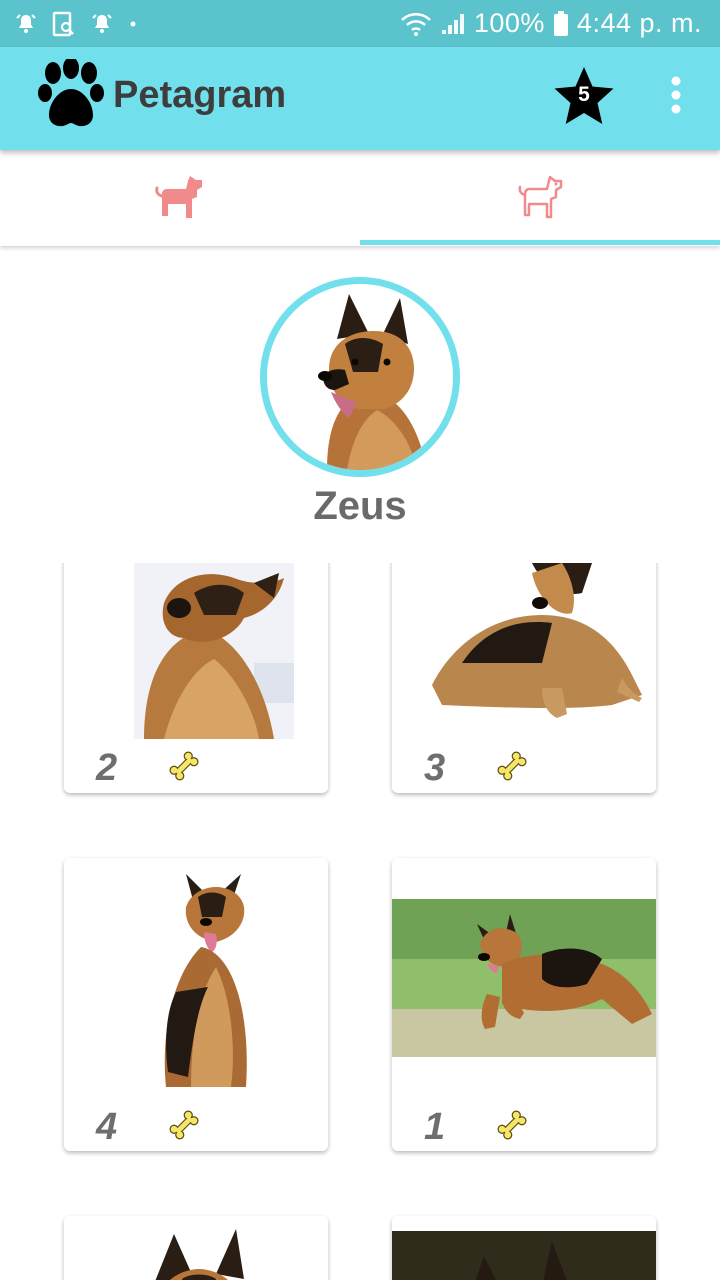 The height and width of the screenshot is (1280, 720). Describe the element at coordinates (639, 23) in the screenshot. I see `clock: 4:44 p. m.` at that location.